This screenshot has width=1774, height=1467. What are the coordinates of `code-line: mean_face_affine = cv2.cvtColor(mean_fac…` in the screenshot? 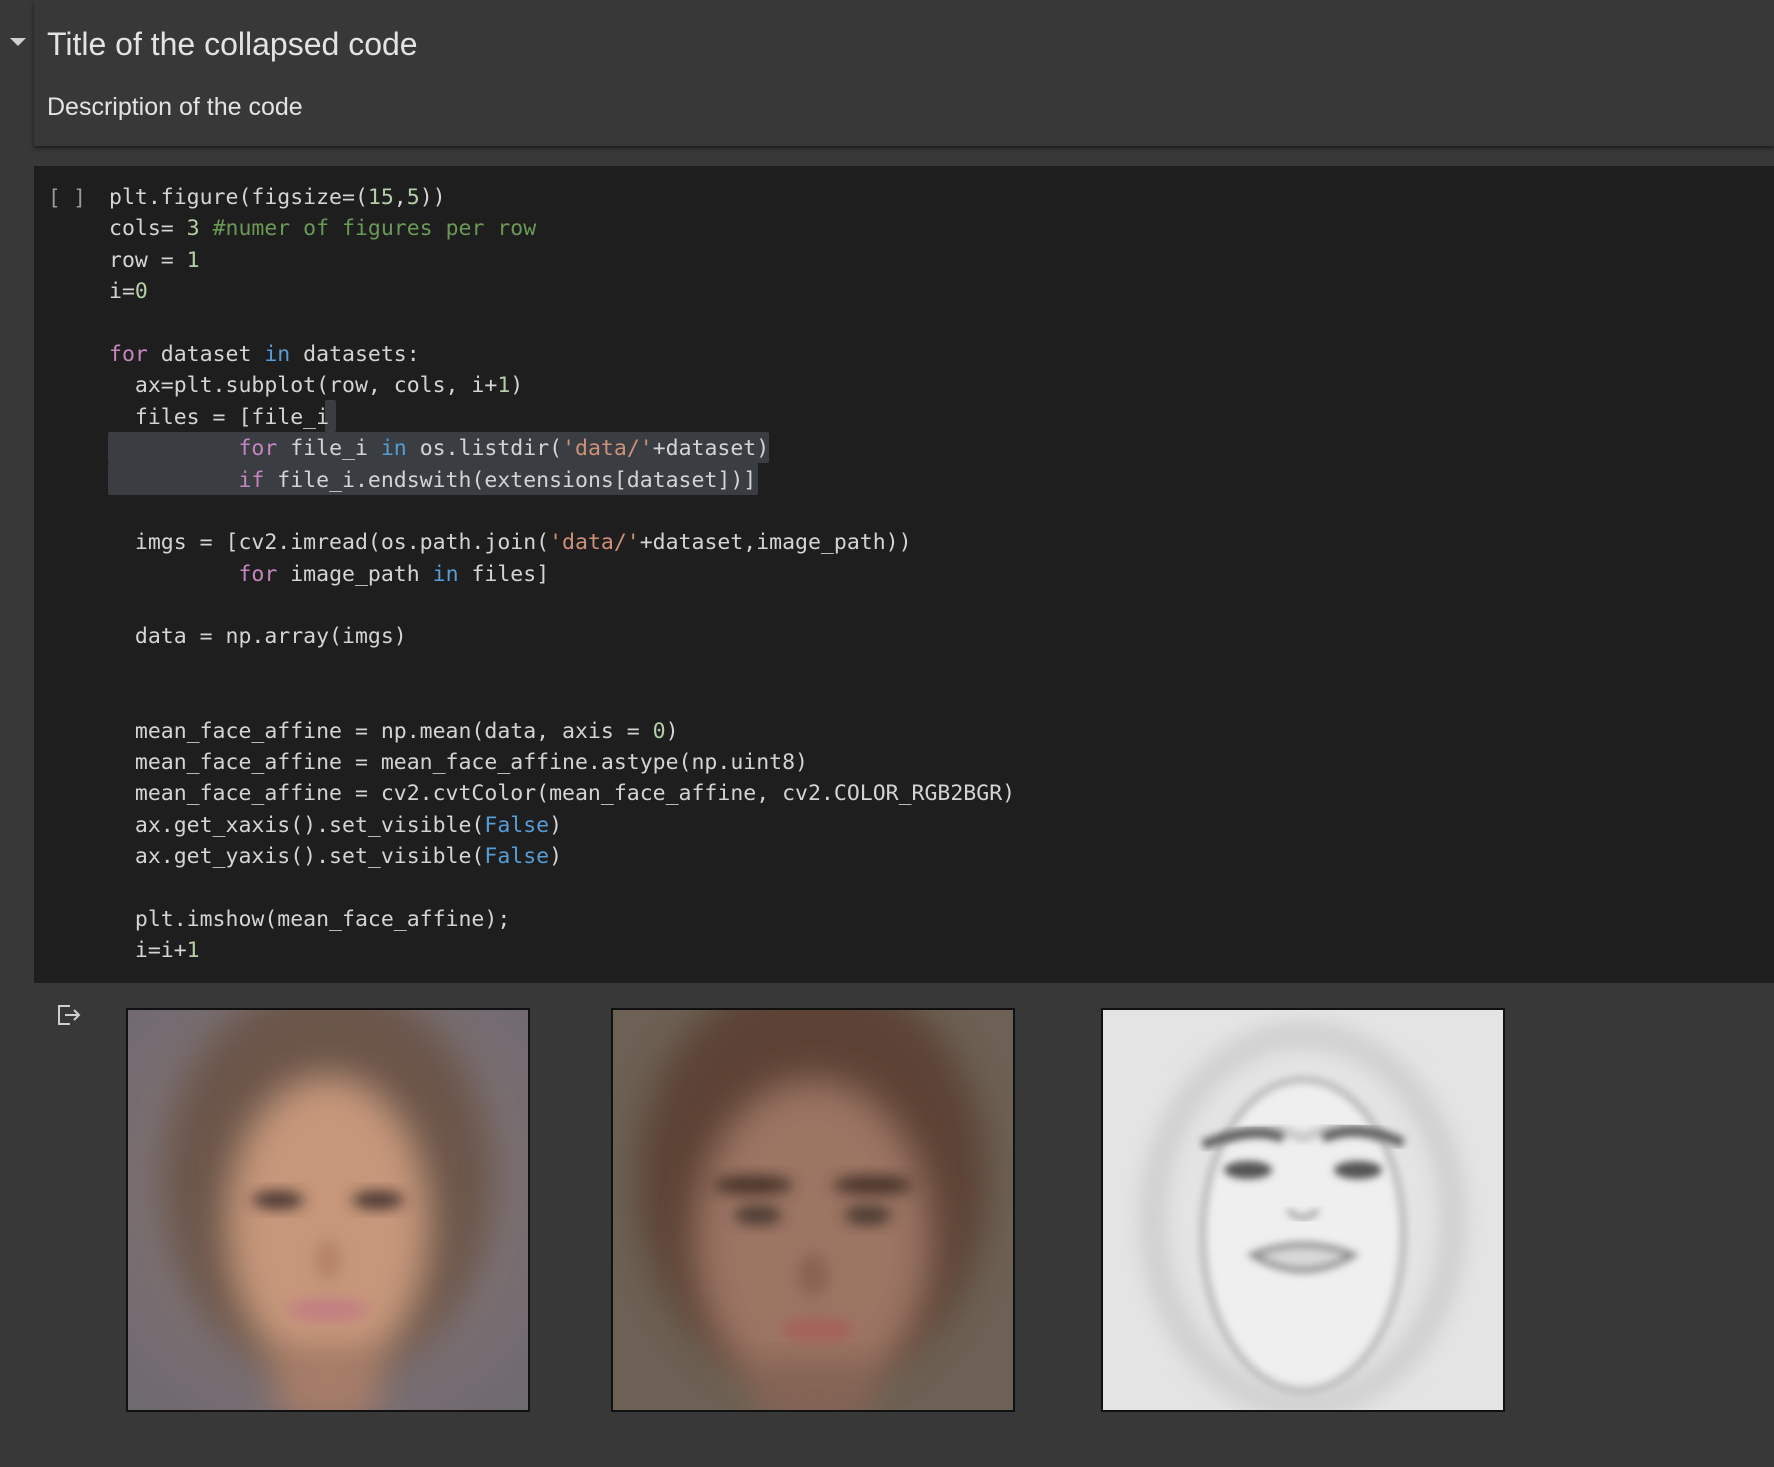 It's located at (562, 794).